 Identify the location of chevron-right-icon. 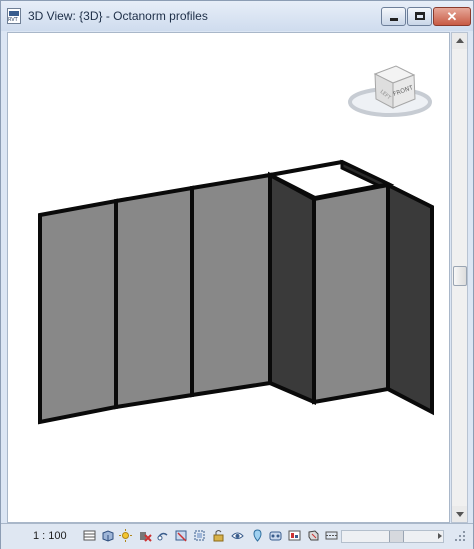
(440, 536).